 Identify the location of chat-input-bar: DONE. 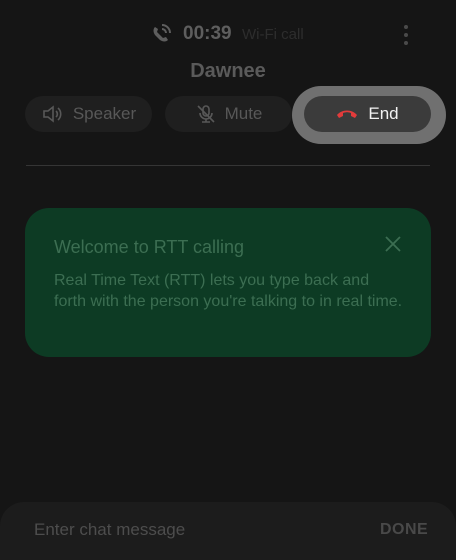
(228, 531).